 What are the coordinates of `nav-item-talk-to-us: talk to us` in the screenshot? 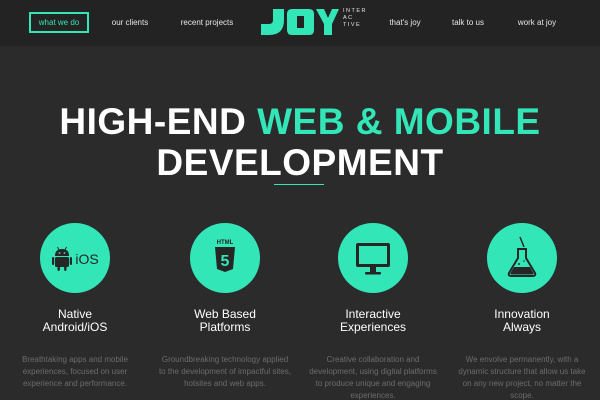 It's located at (468, 22).